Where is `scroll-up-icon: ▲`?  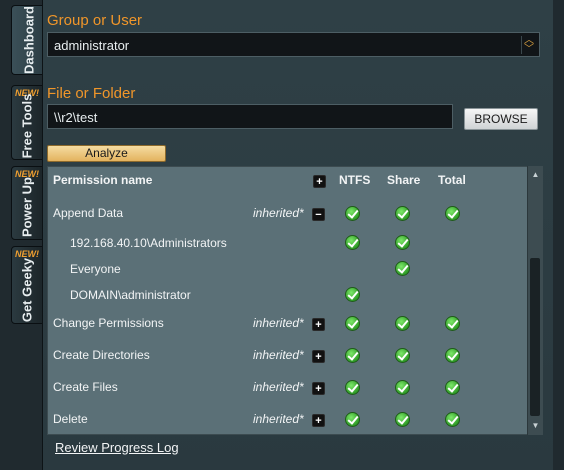
scroll-up-icon: ▲ is located at coordinates (535, 175).